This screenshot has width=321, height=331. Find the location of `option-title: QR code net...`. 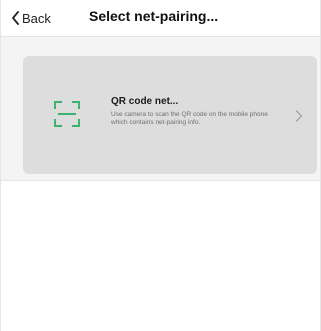

option-title: QR code net... is located at coordinates (145, 101).